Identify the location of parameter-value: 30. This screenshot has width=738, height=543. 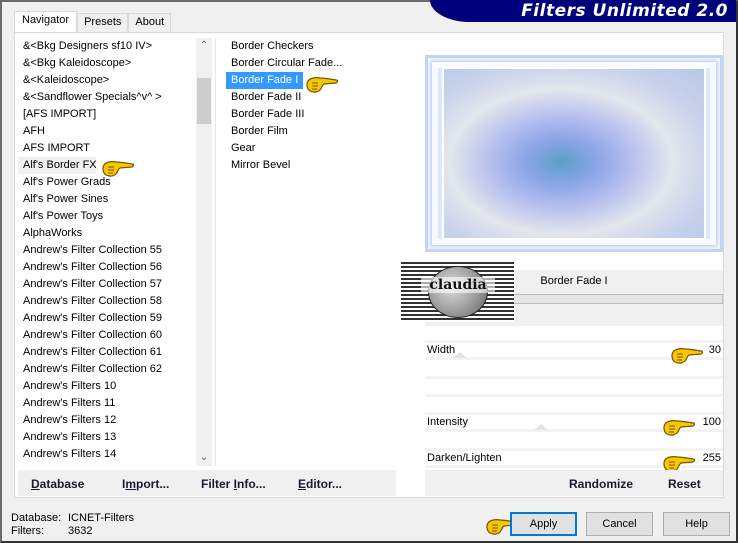
(714, 350).